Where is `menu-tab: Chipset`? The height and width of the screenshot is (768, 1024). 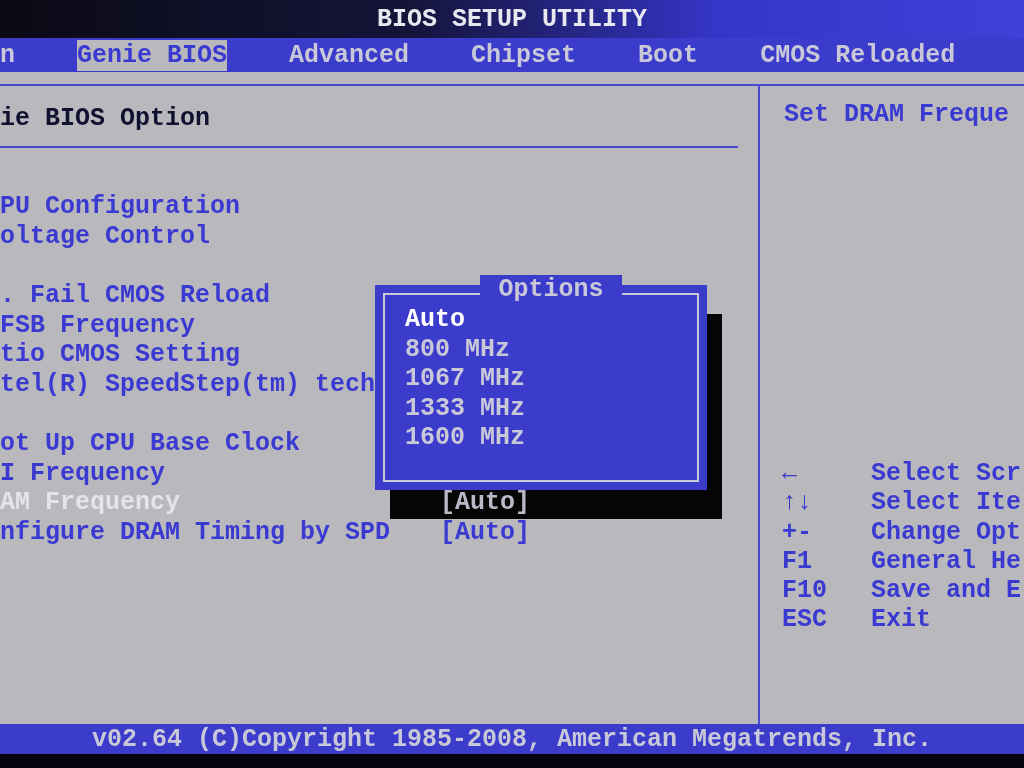
menu-tab: Chipset is located at coordinates (524, 55).